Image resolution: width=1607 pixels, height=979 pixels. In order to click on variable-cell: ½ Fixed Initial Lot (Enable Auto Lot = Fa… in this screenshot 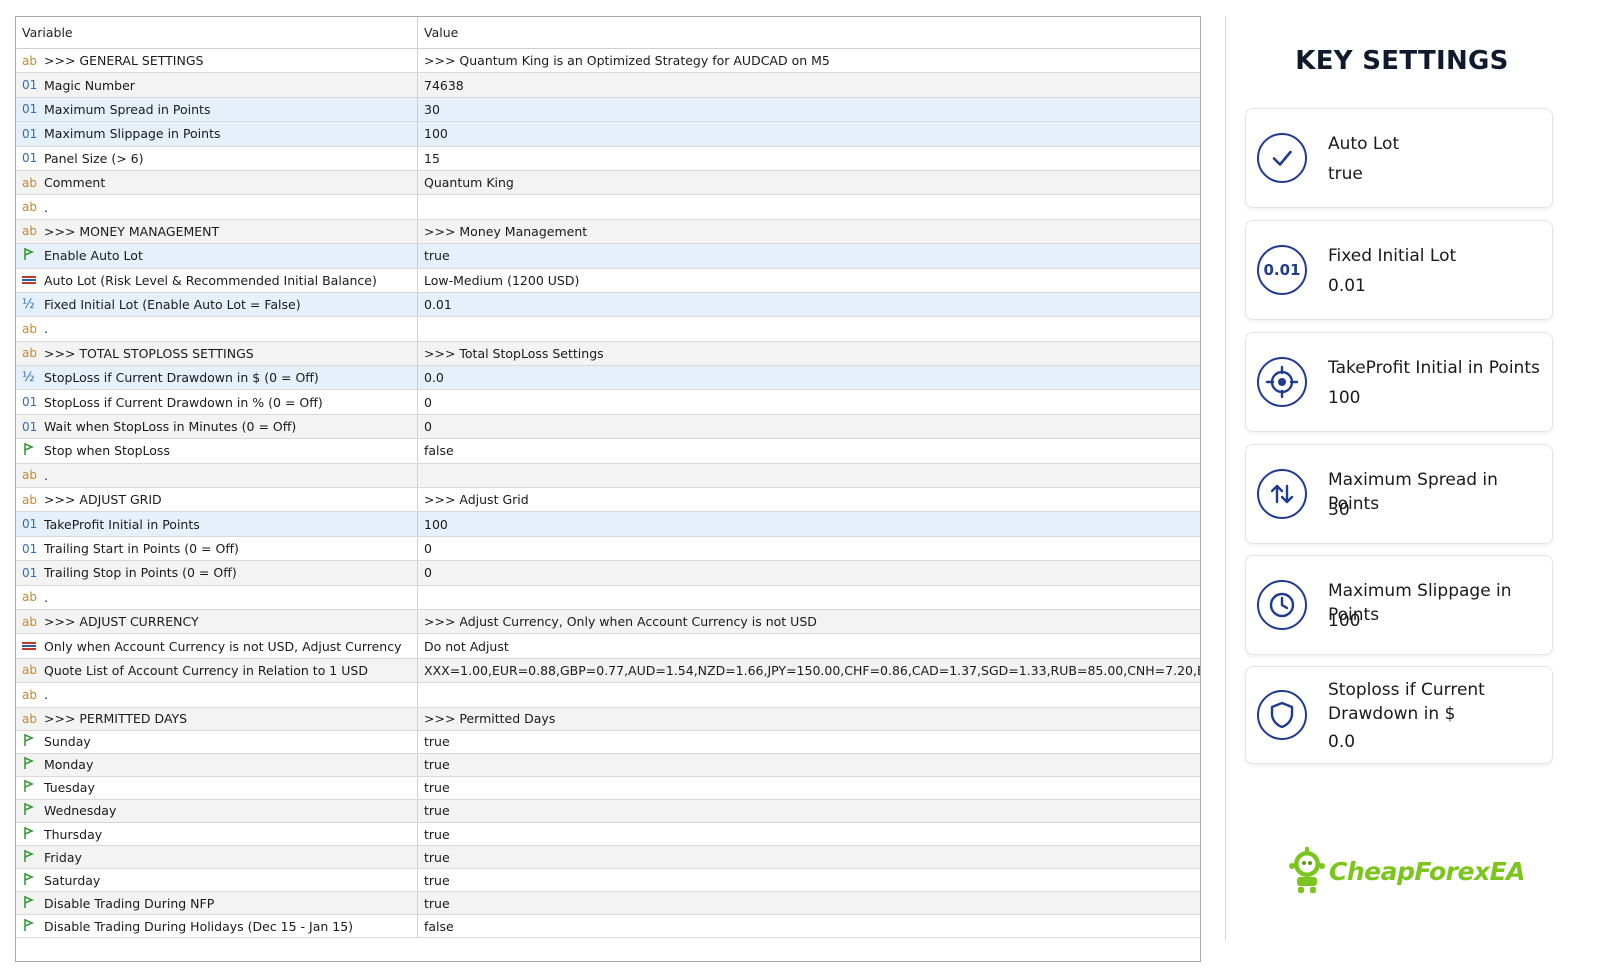, I will do `click(217, 304)`.